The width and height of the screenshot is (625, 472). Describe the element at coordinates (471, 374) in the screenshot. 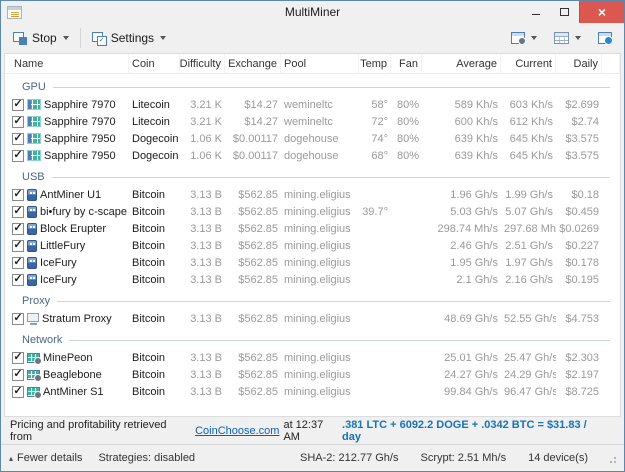

I see `average-cell: 24.27 Gh/s` at that location.